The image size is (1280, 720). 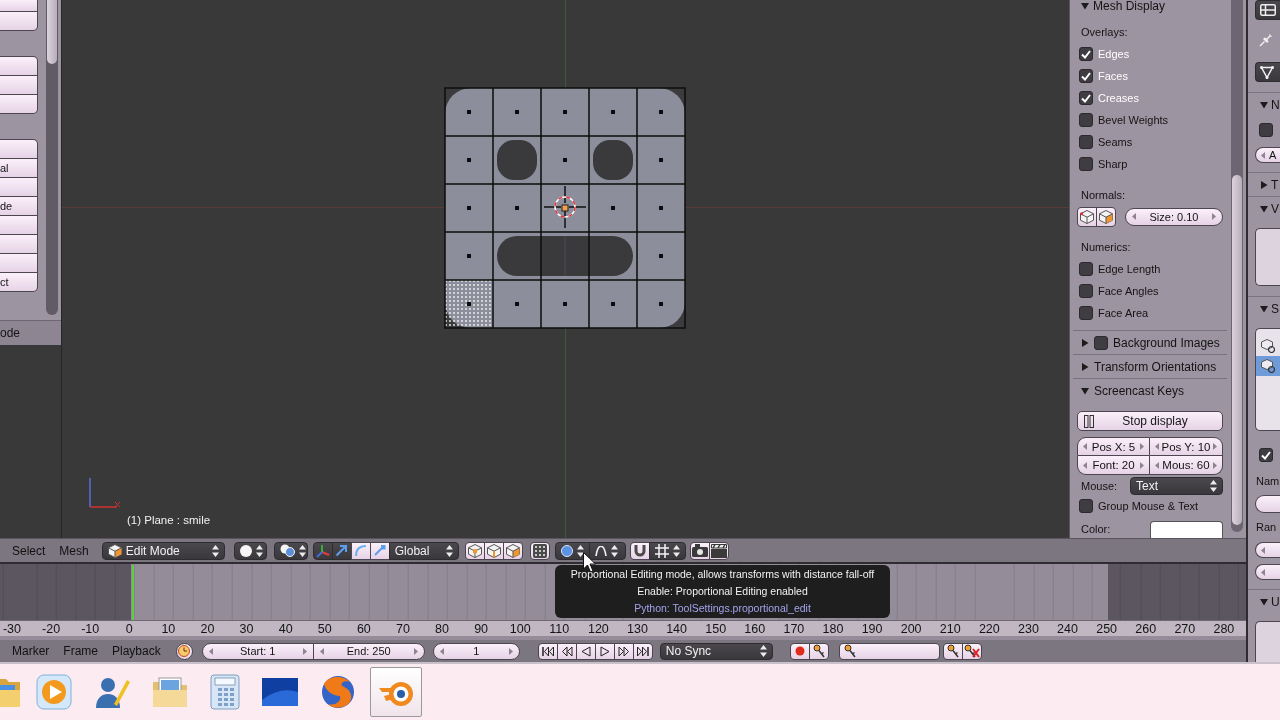 What do you see at coordinates (1264, 184) in the screenshot?
I see `panel-header: T` at bounding box center [1264, 184].